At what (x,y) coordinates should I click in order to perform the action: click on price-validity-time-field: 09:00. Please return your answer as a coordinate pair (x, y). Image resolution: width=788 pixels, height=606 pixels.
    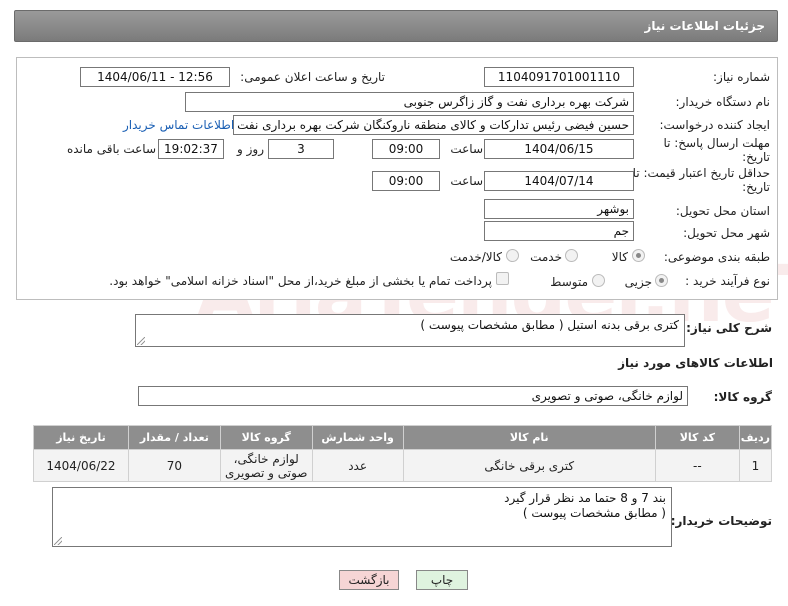
    Looking at the image, I should click on (406, 181).